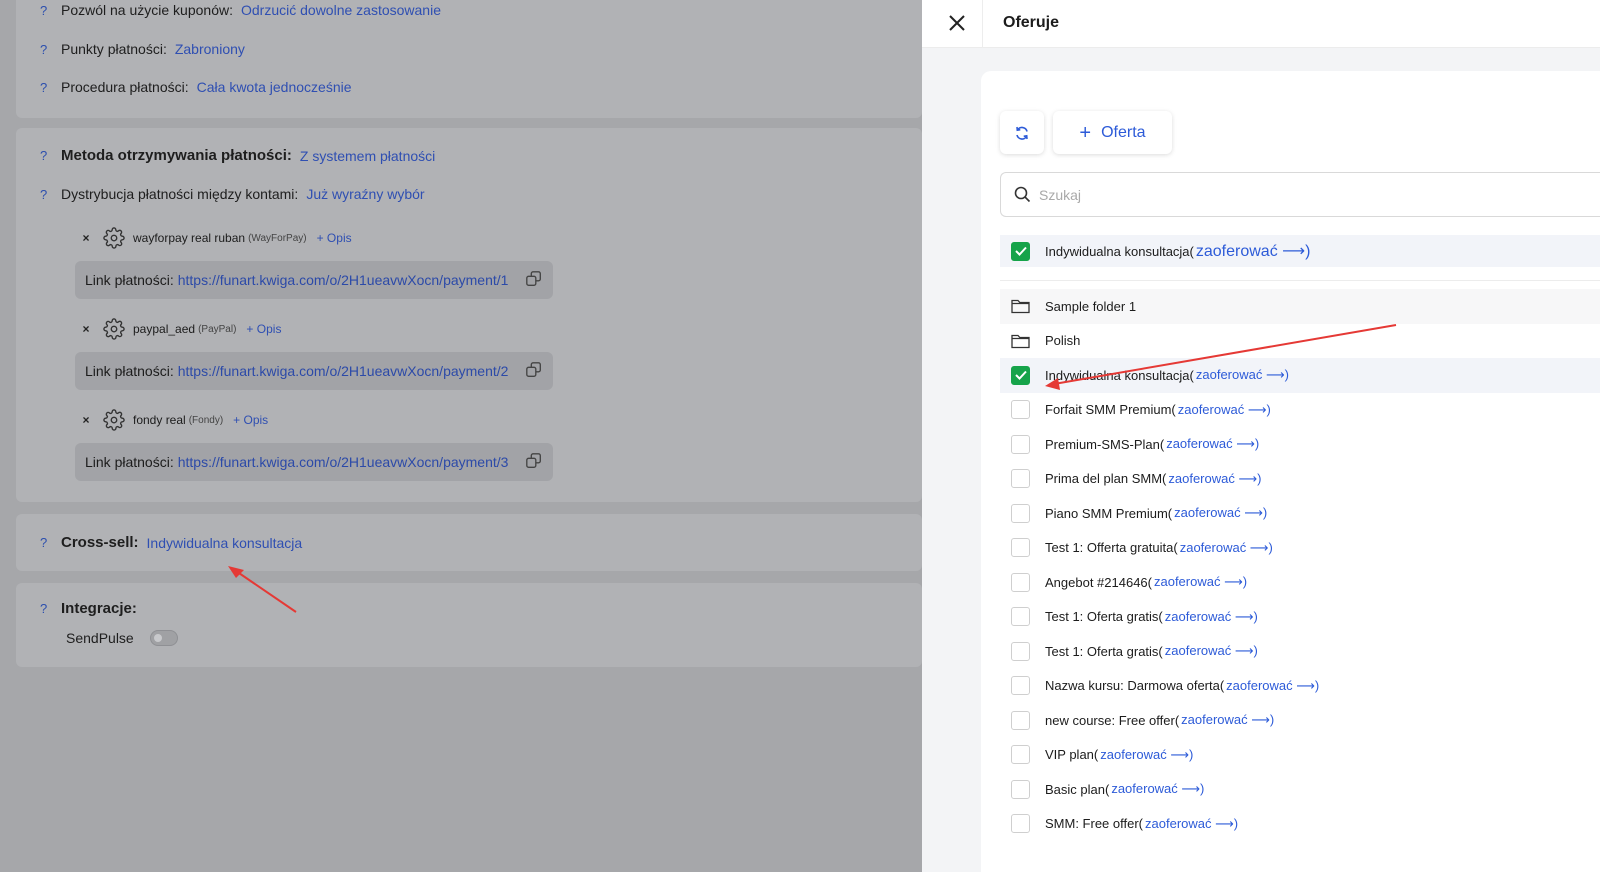  Describe the element at coordinates (365, 194) in the screenshot. I see `distribution-value-link: Już wyraźny wybór` at that location.